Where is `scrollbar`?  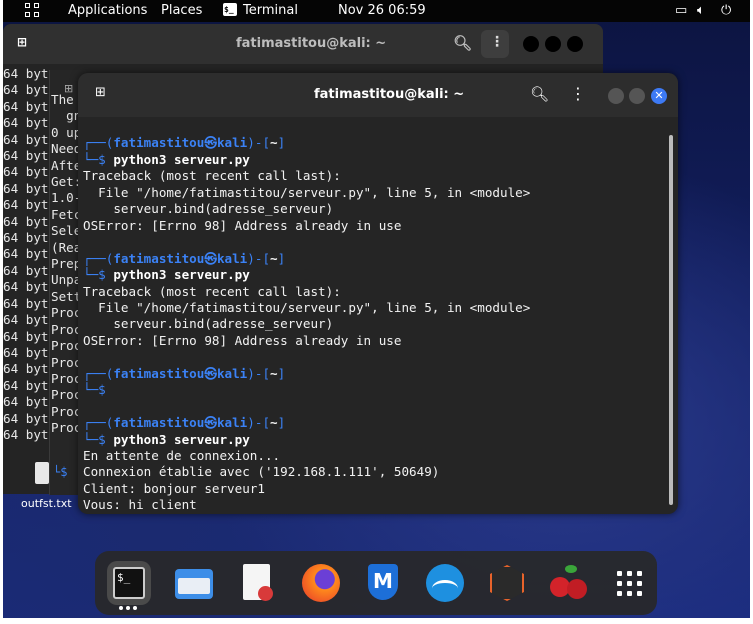 scrollbar is located at coordinates (671, 320).